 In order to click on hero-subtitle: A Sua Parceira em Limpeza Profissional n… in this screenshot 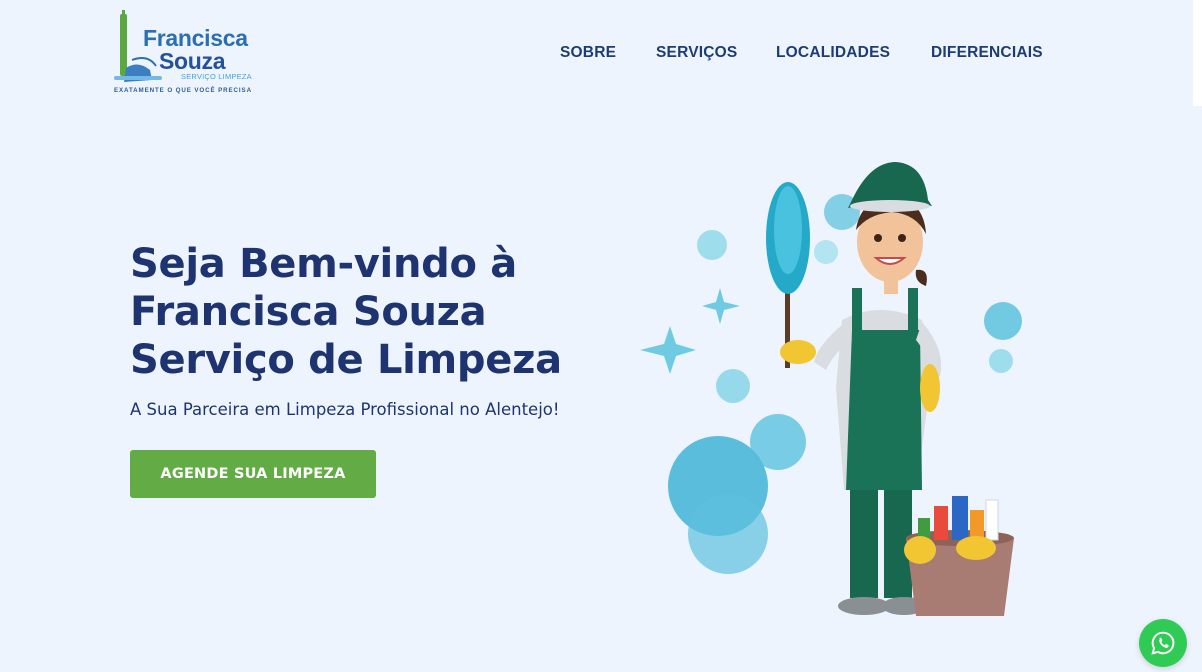, I will do `click(345, 409)`.